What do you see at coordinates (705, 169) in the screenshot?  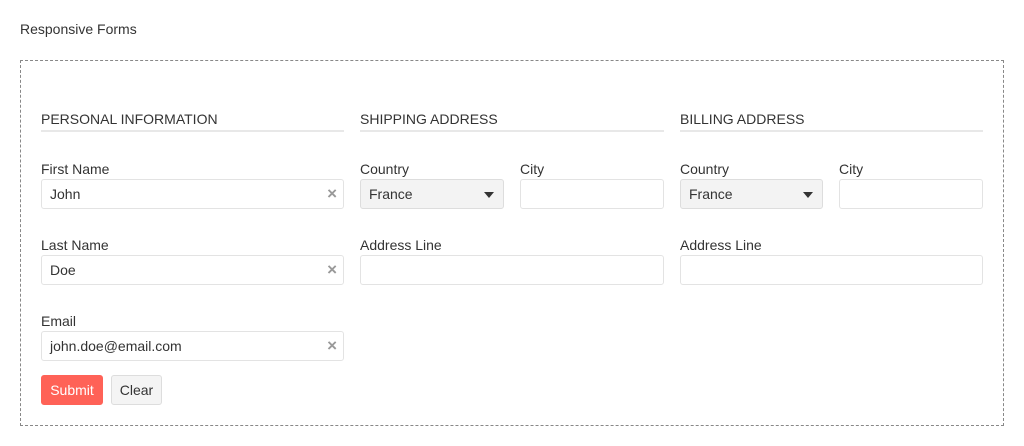 I see `billing-country-label: Country` at bounding box center [705, 169].